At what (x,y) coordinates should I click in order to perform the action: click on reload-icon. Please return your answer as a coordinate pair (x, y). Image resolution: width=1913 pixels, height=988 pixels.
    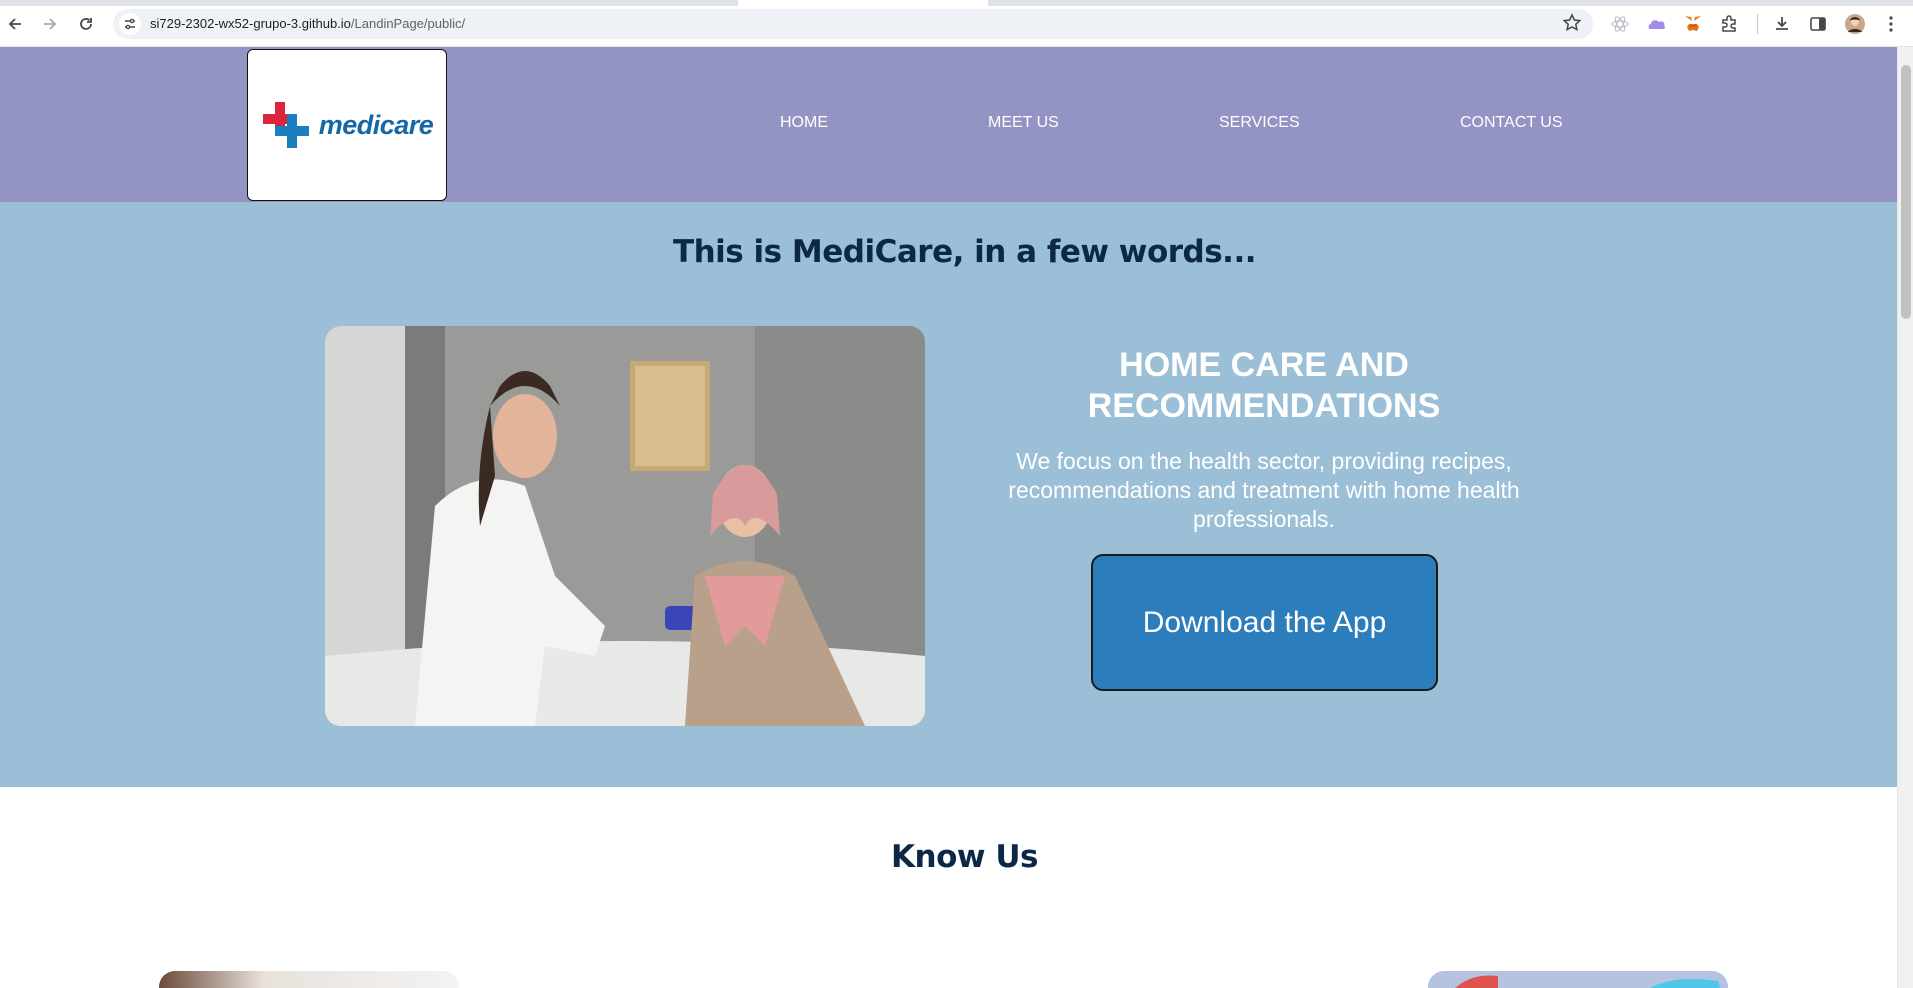
    Looking at the image, I should click on (86, 24).